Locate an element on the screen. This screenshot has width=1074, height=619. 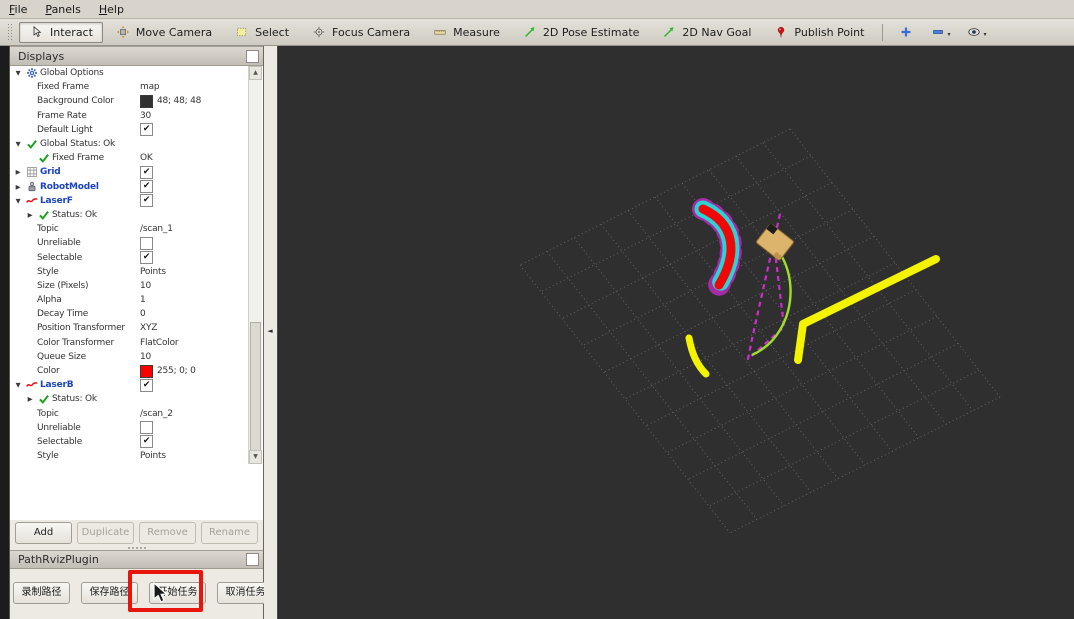
path-plugin-header: PathRvizPlugin is located at coordinates (136, 559).